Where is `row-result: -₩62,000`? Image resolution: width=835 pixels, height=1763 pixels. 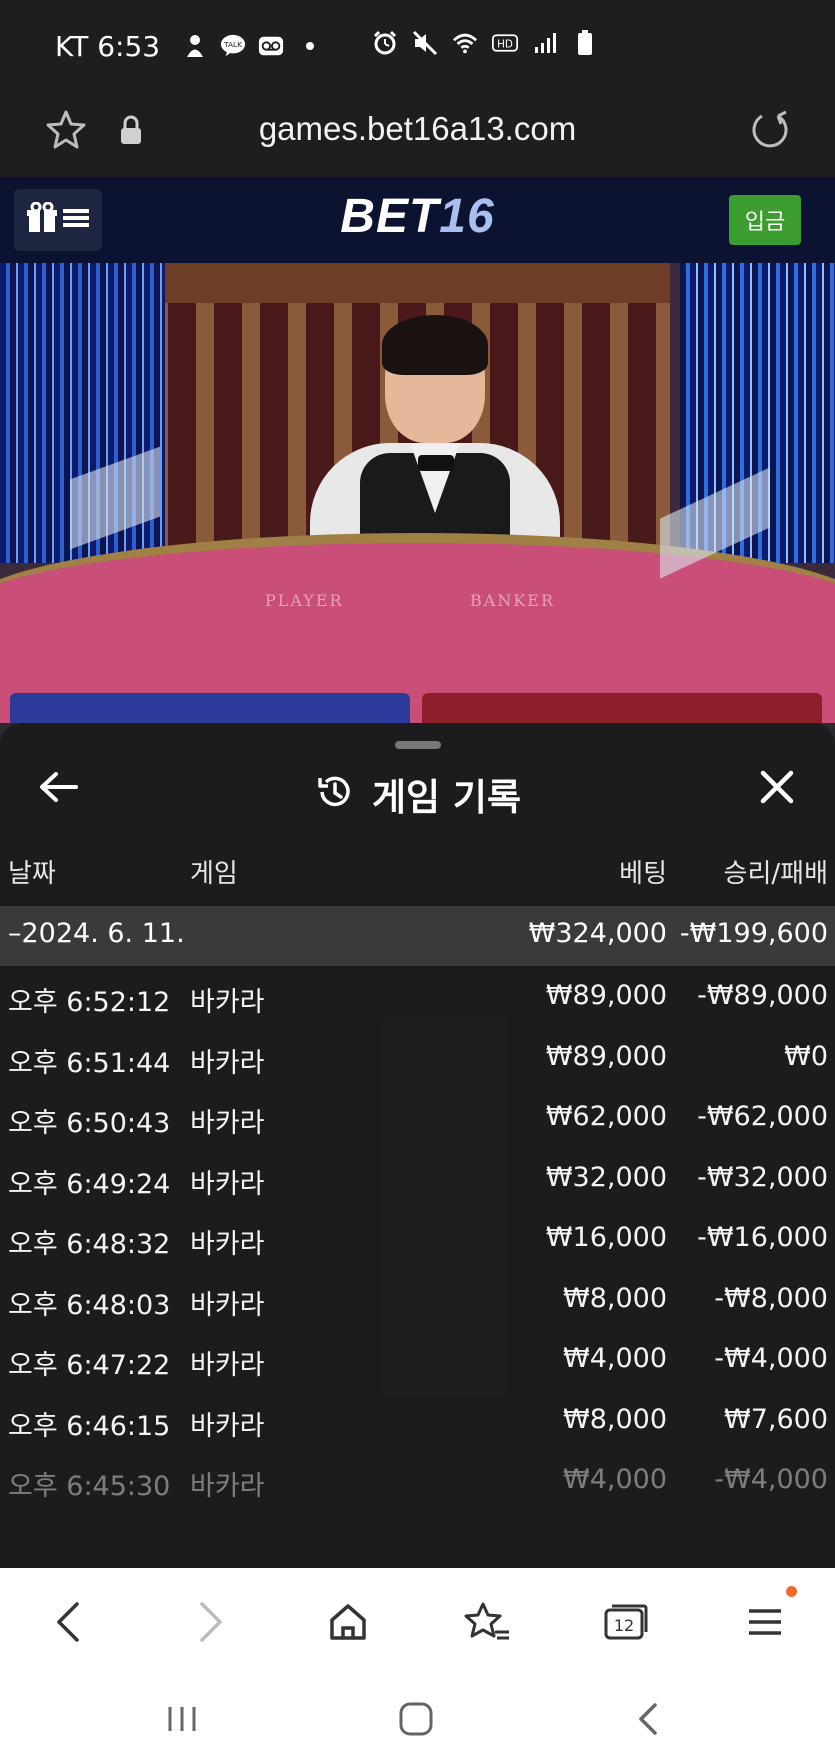 row-result: -₩62,000 is located at coordinates (762, 1116).